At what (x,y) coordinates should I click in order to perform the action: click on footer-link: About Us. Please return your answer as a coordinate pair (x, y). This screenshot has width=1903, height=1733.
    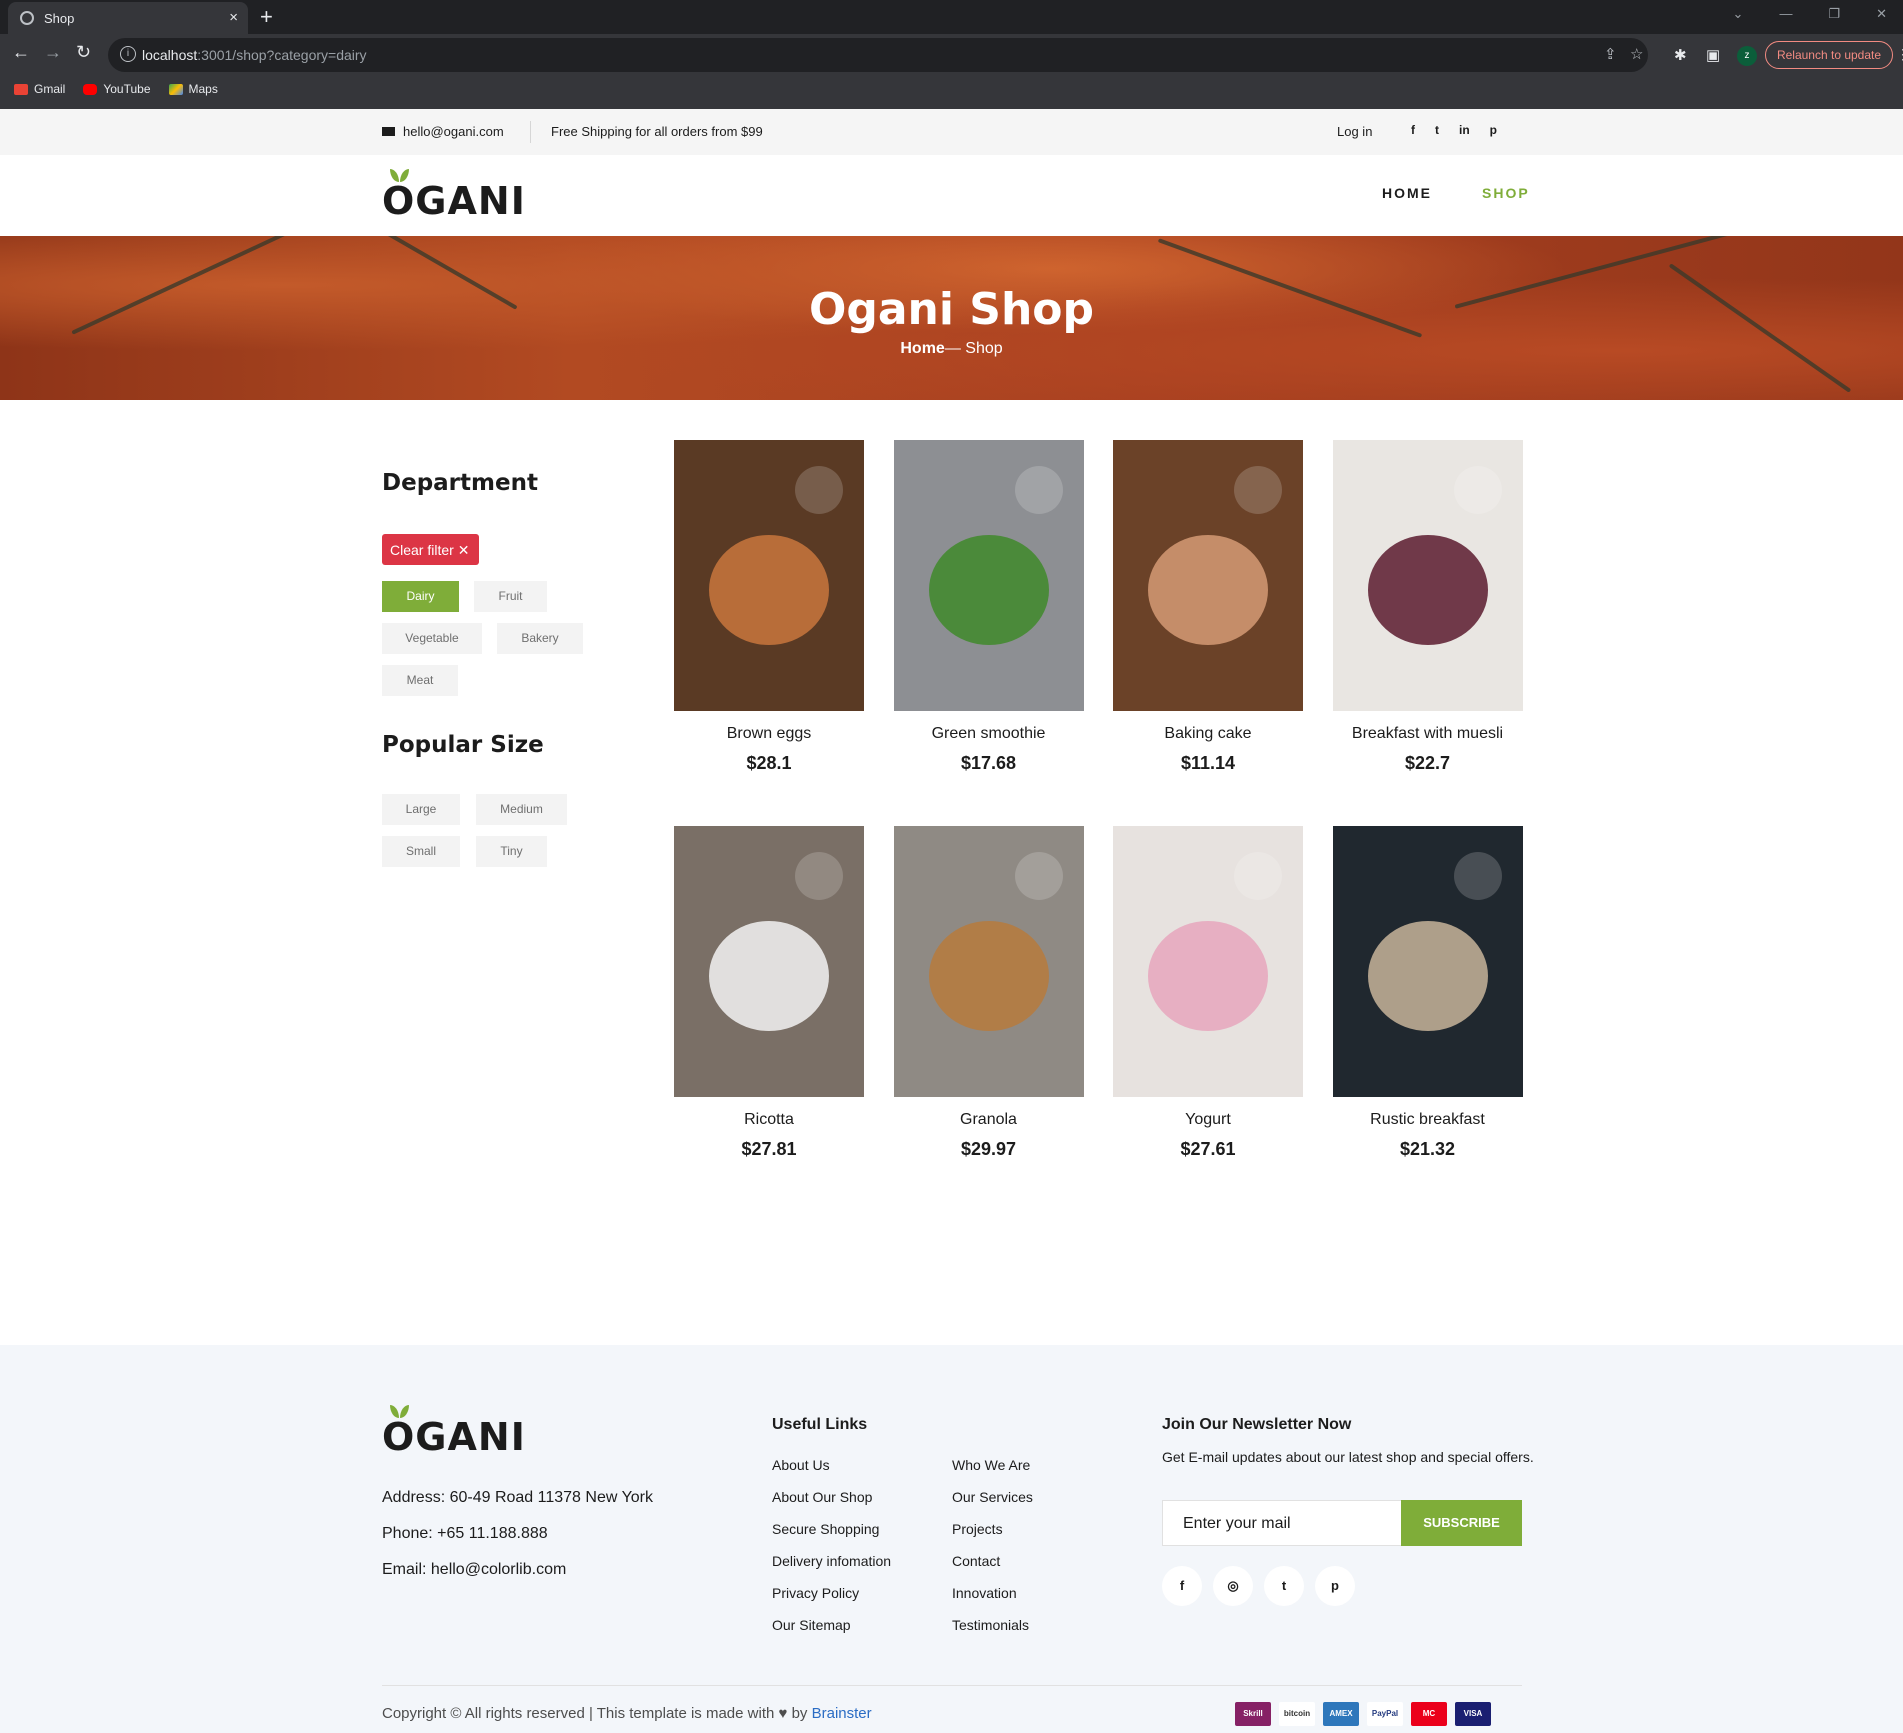
    Looking at the image, I should click on (801, 1465).